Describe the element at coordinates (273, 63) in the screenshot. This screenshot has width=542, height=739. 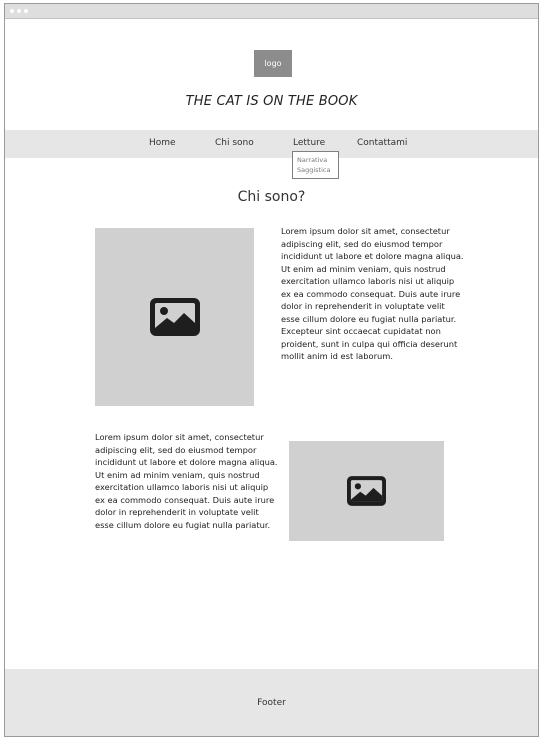
I see `logo: logo` at that location.